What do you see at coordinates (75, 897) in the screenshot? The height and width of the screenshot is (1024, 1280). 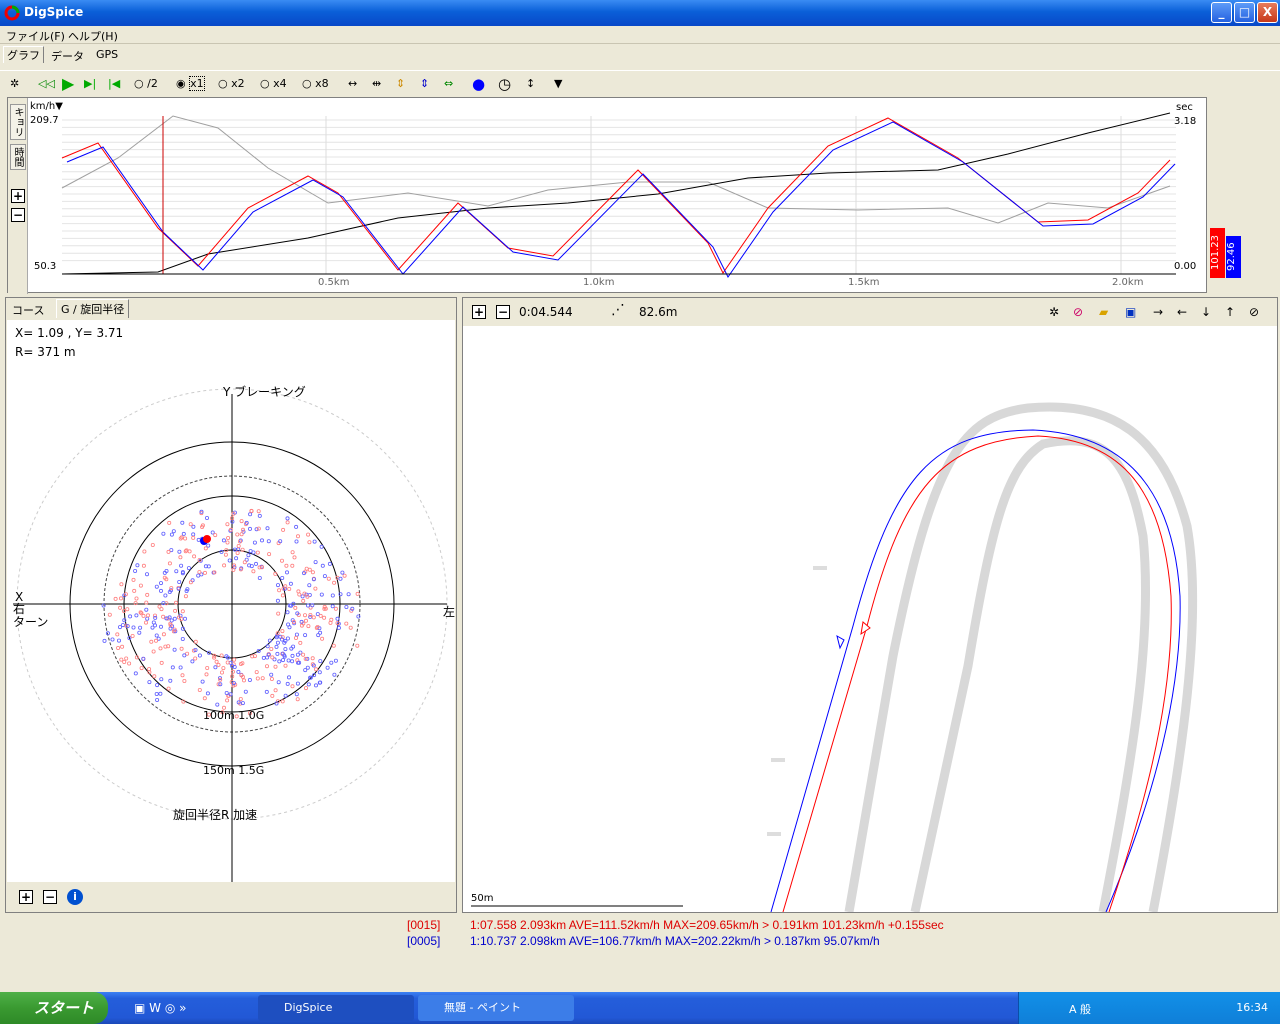 I see `info-icon: i` at bounding box center [75, 897].